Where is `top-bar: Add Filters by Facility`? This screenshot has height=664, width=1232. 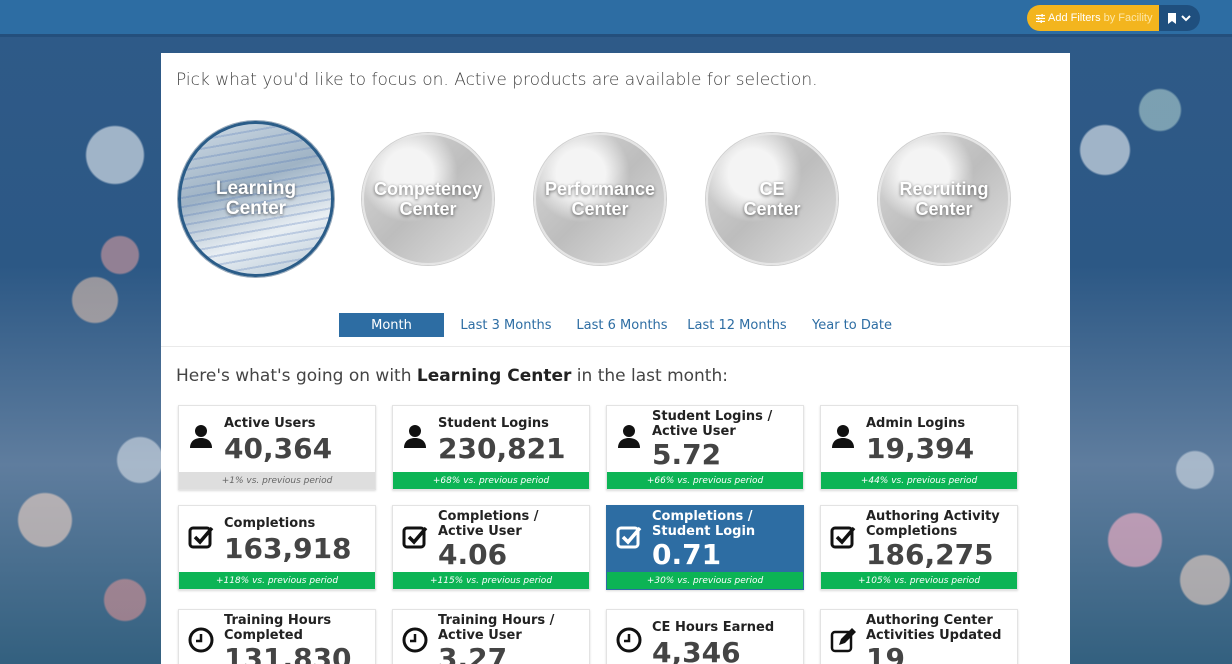 top-bar: Add Filters by Facility is located at coordinates (616, 18).